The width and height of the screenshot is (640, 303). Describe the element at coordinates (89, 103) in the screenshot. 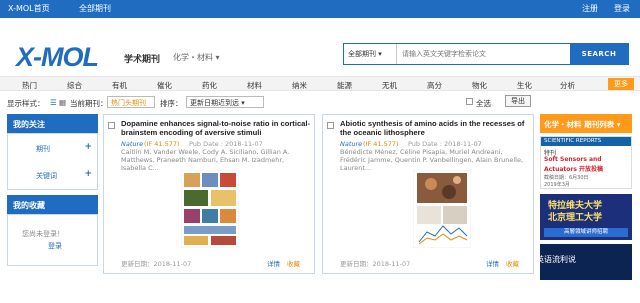

I see `current-journal-label: 当前期刊：` at that location.